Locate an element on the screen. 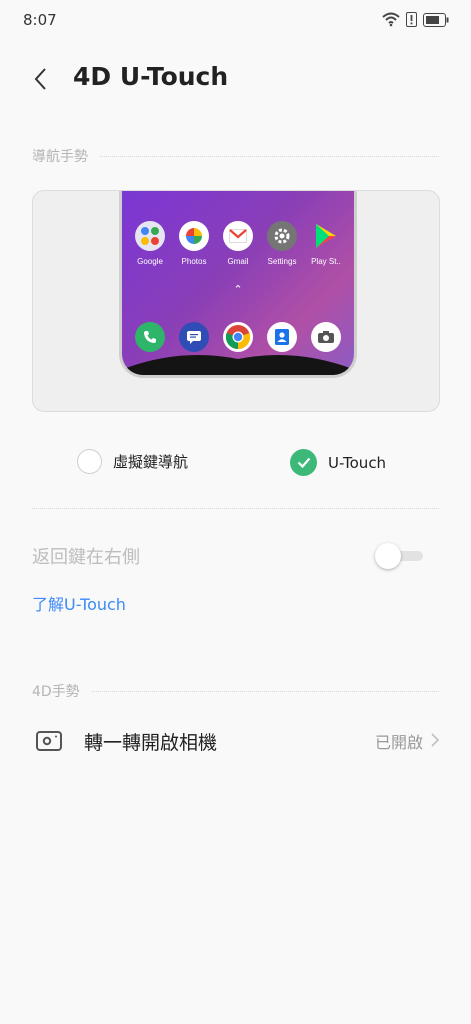 The image size is (471, 1024). app-photos: Photos is located at coordinates (194, 243).